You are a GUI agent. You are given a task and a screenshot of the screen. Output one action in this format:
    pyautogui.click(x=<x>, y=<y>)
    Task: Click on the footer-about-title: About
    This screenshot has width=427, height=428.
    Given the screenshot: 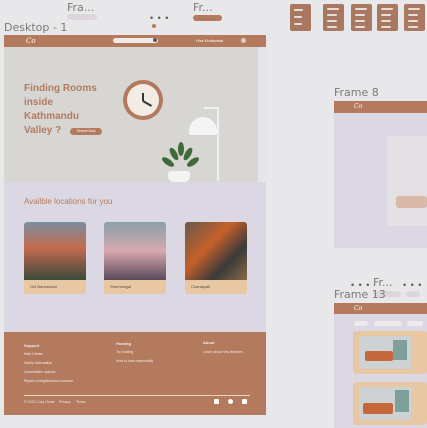 What is the action you would take?
    pyautogui.click(x=209, y=342)
    